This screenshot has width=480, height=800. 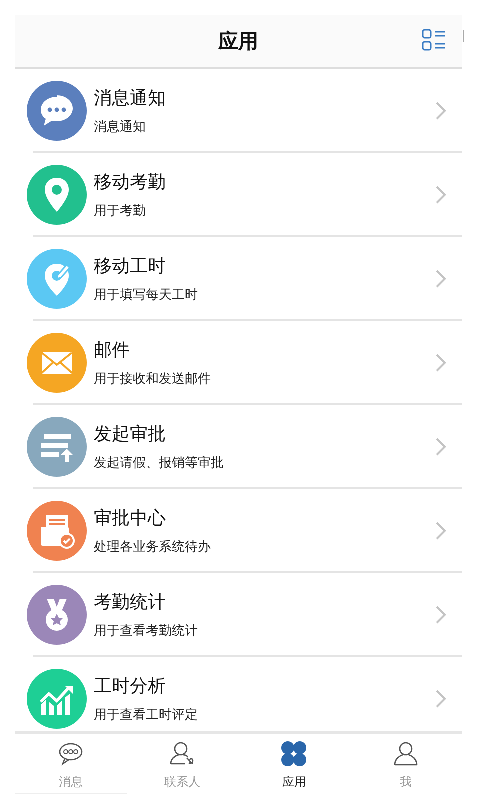 I want to click on app-list-item: 邮件 用于接收和发送邮件, so click(x=238, y=363).